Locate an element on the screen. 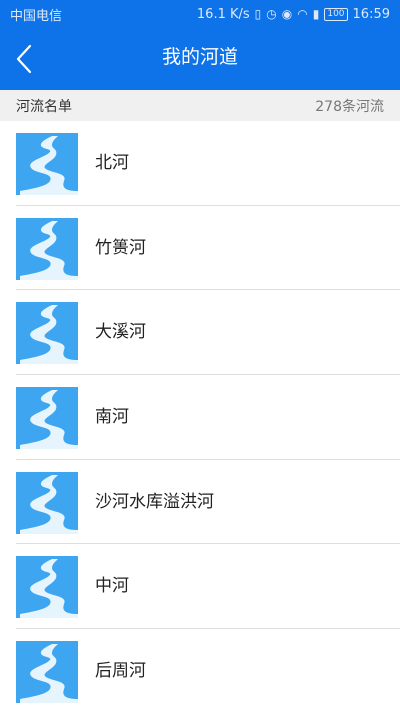  app-bar: 我的河道 is located at coordinates (200, 59).